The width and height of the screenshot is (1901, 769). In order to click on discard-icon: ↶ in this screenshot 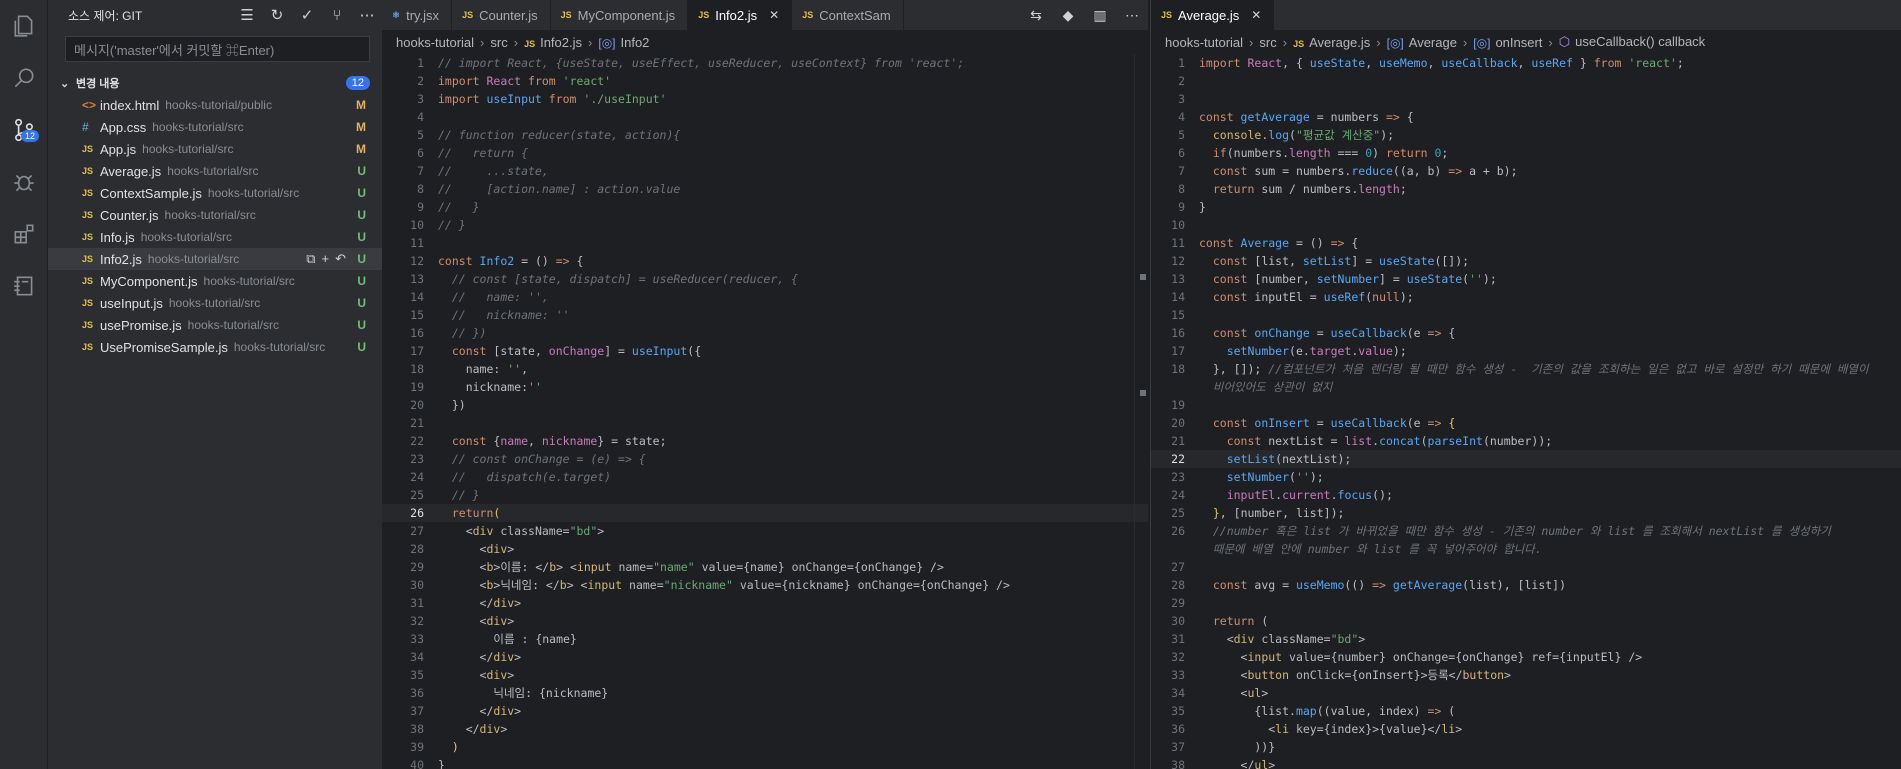, I will do `click(340, 259)`.